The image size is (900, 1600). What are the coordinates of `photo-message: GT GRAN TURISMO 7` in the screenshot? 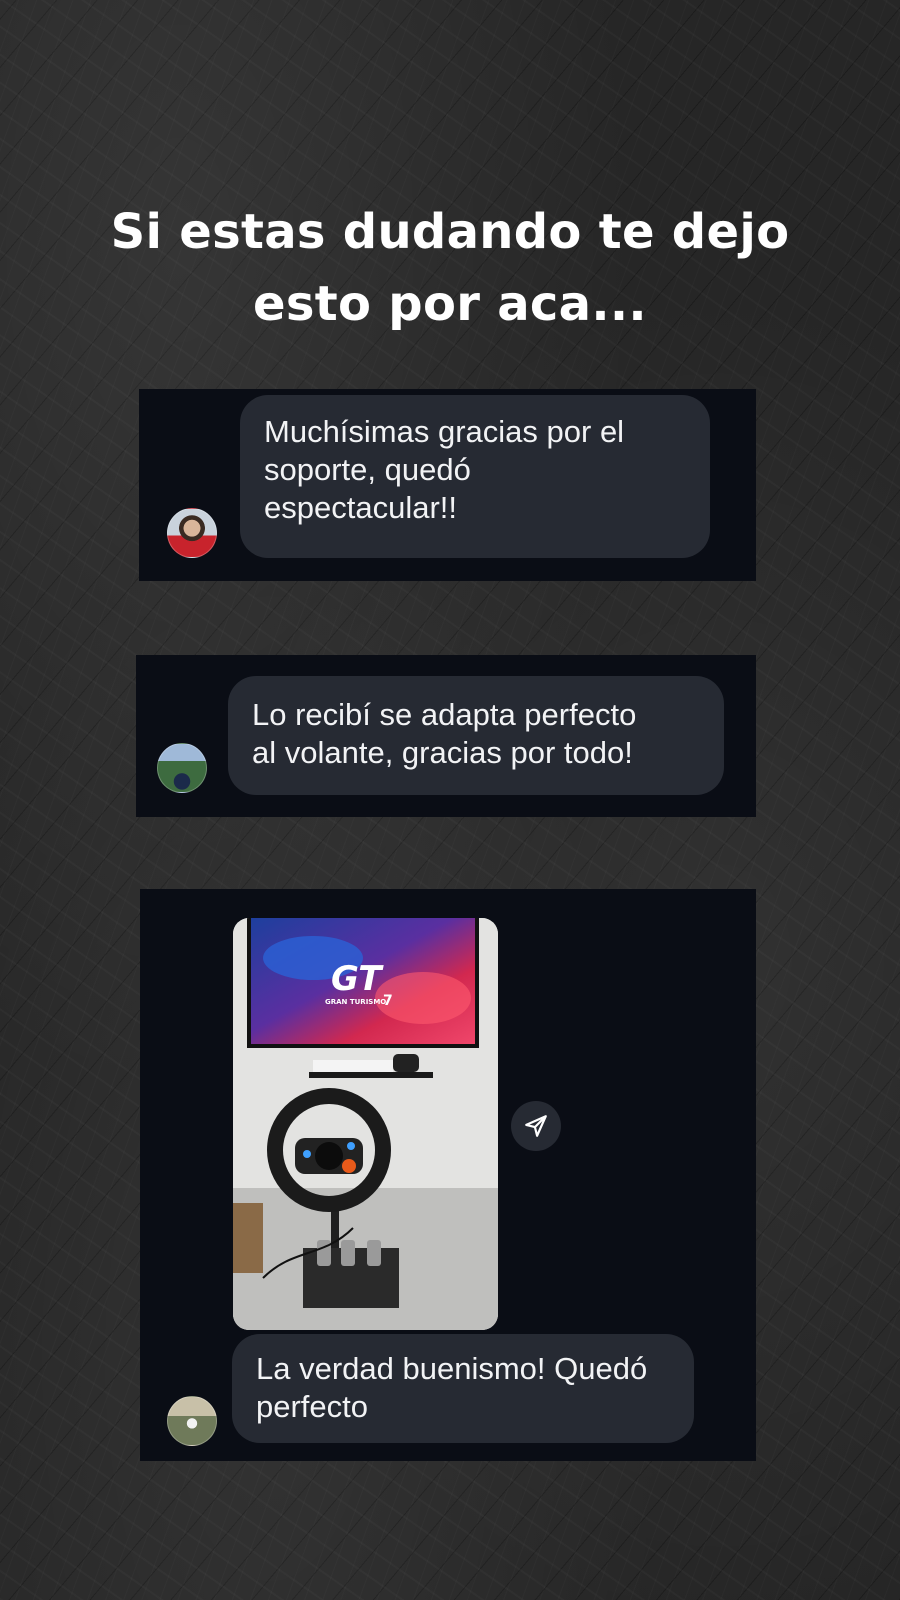 It's located at (365, 1124).